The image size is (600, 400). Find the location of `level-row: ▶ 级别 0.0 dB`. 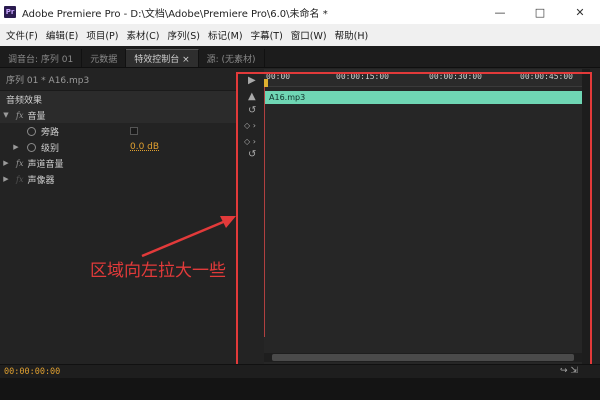

level-row: ▶ 级别 0.0 dB is located at coordinates (118, 147).